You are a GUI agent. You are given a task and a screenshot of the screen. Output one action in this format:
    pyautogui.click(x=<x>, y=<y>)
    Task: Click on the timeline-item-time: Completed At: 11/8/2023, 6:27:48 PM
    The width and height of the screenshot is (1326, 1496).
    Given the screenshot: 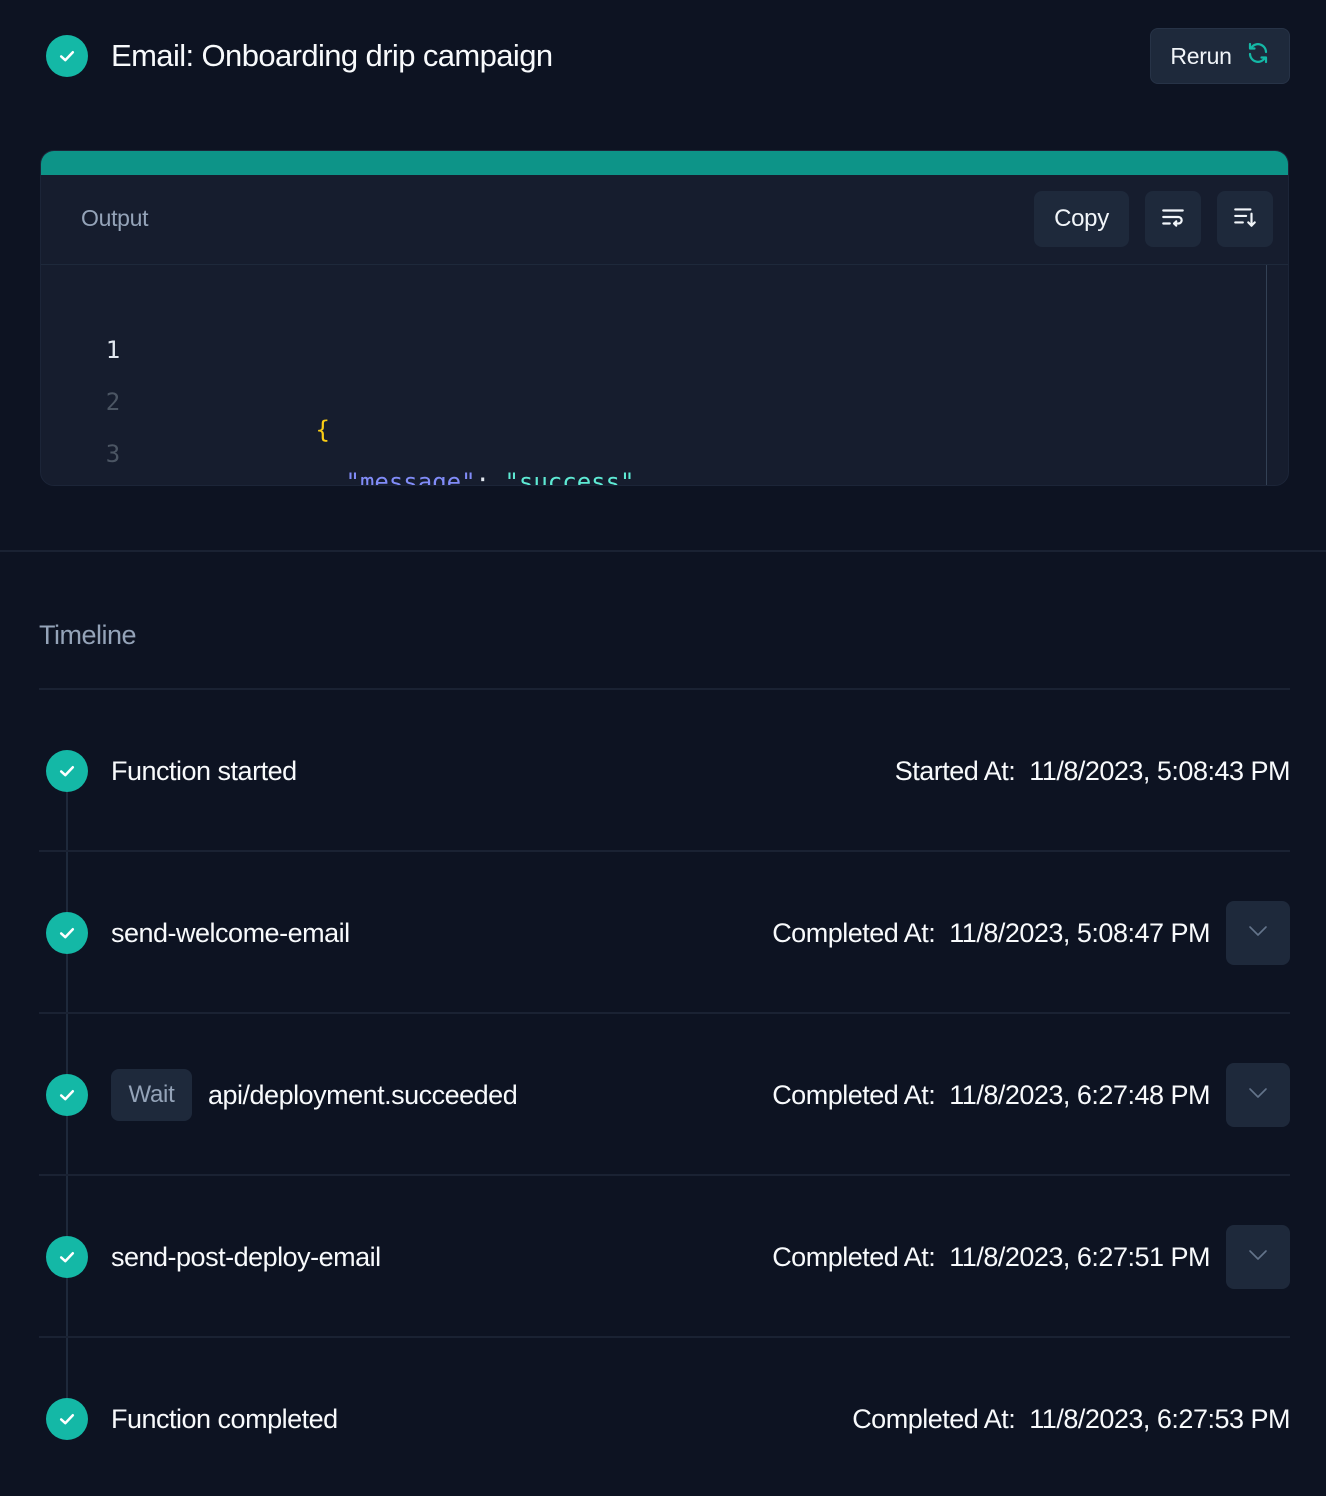 What is the action you would take?
    pyautogui.click(x=991, y=1095)
    